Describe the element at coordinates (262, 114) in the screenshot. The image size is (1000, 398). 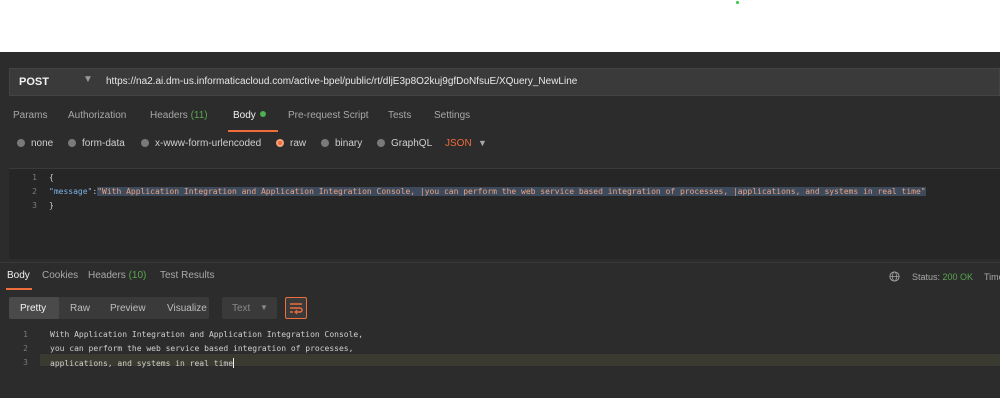
I see `body-indicator-dot` at that location.